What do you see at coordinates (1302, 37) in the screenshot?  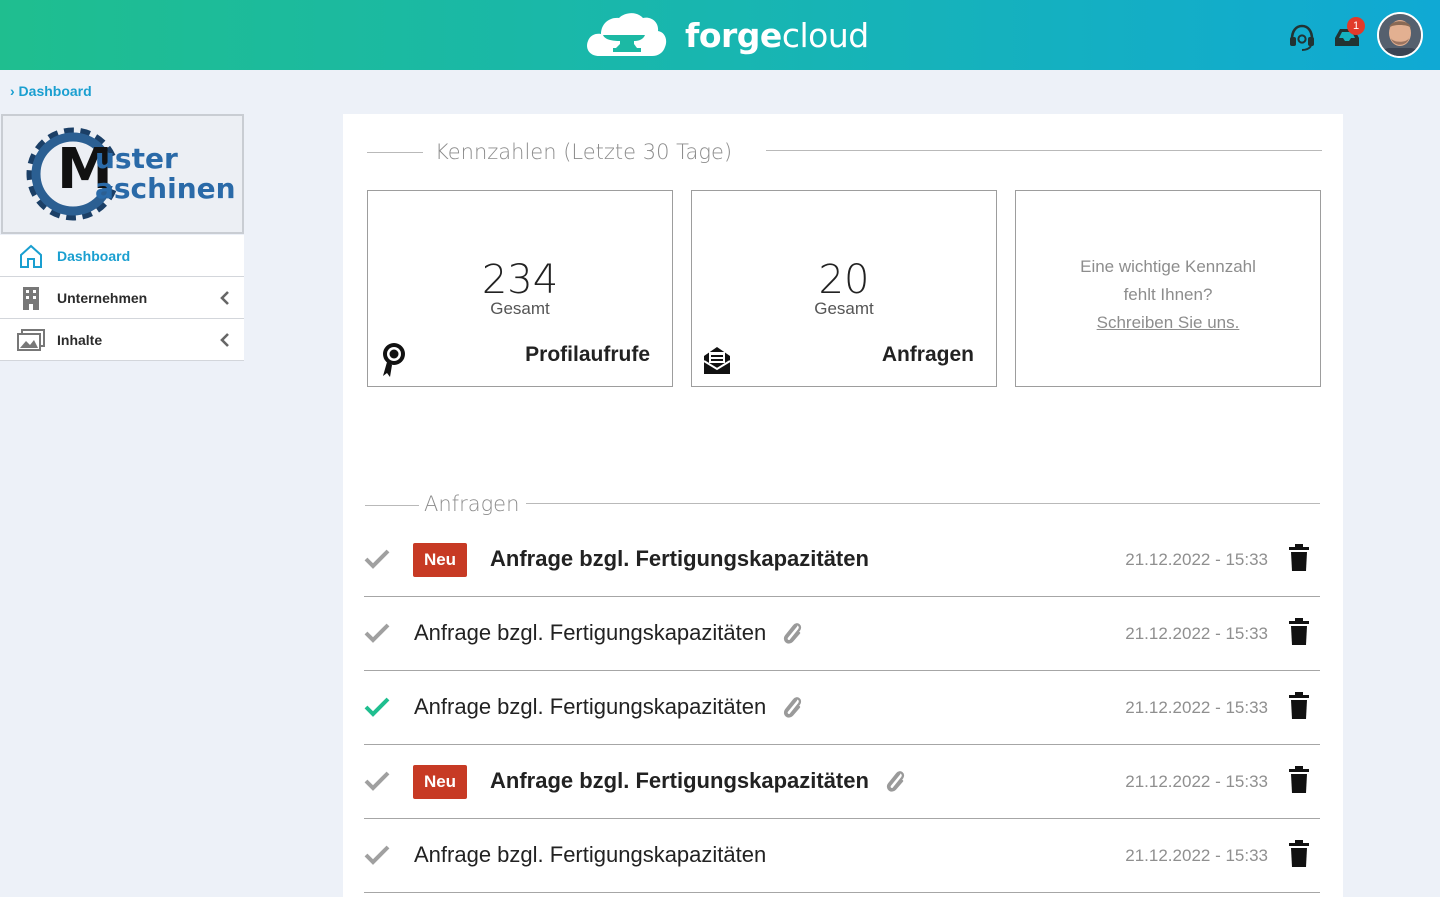 I see `headset-icon` at bounding box center [1302, 37].